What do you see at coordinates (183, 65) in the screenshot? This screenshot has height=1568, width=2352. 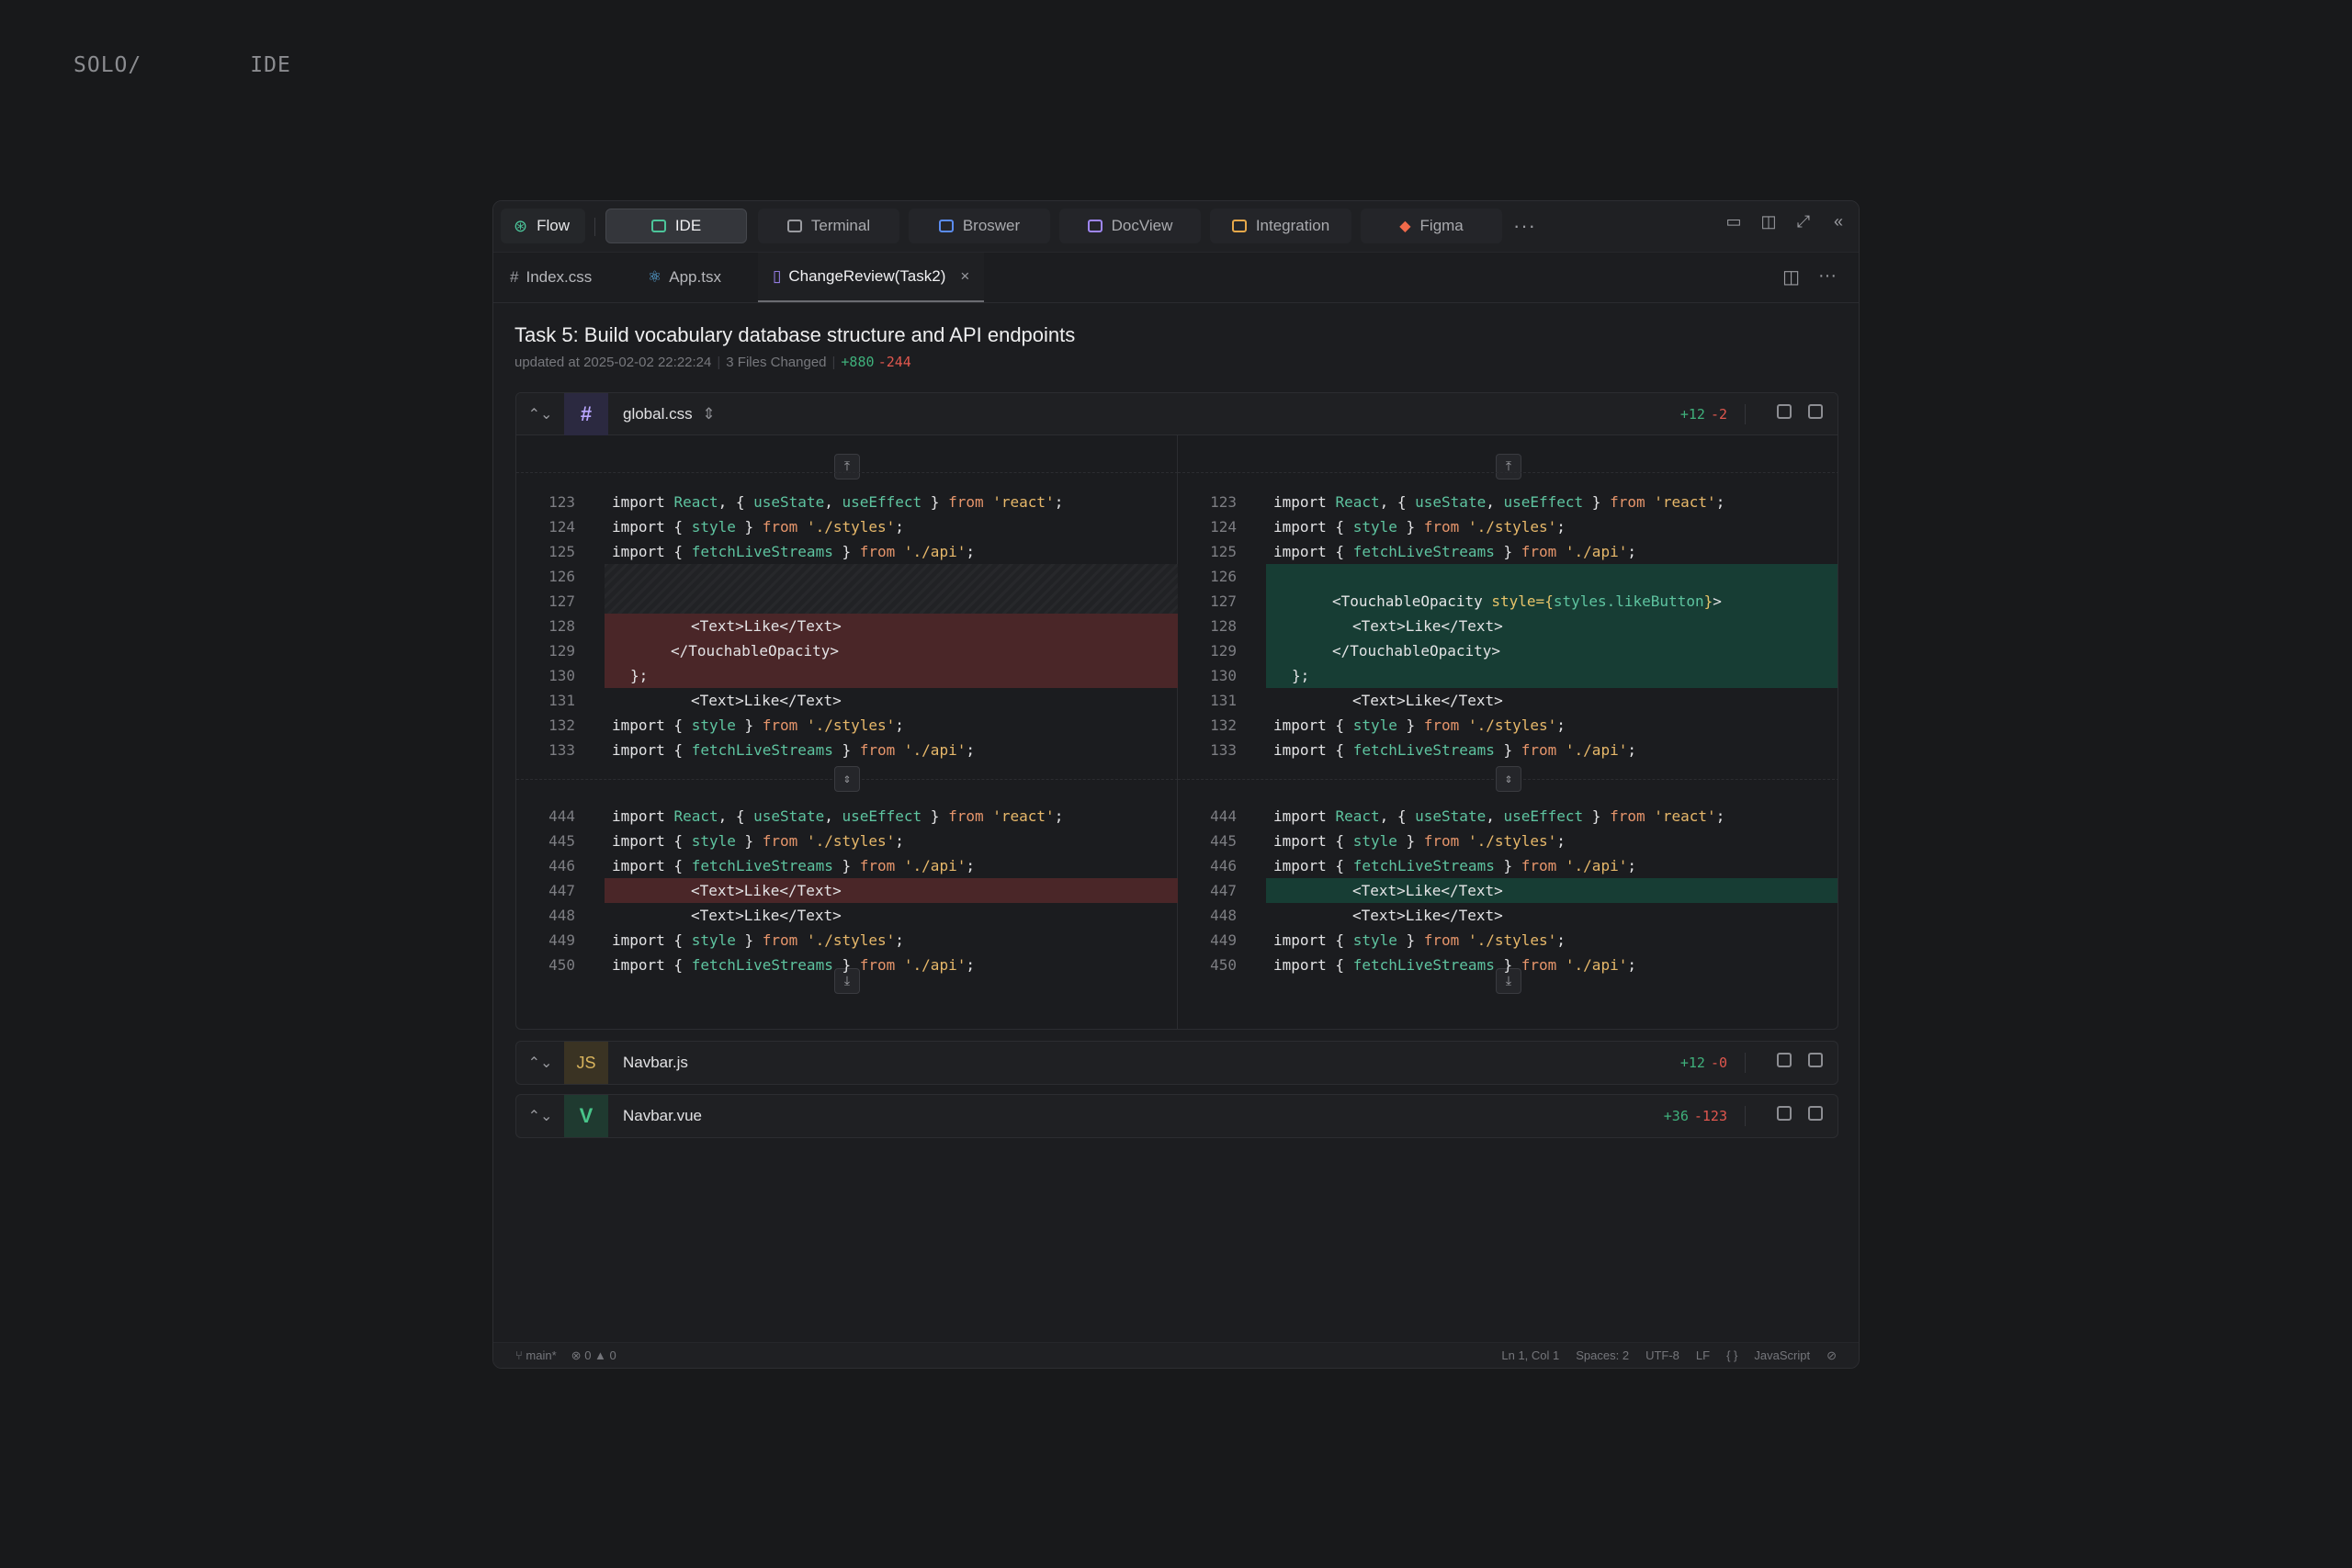 I see `brand: SOLO/IDE` at bounding box center [183, 65].